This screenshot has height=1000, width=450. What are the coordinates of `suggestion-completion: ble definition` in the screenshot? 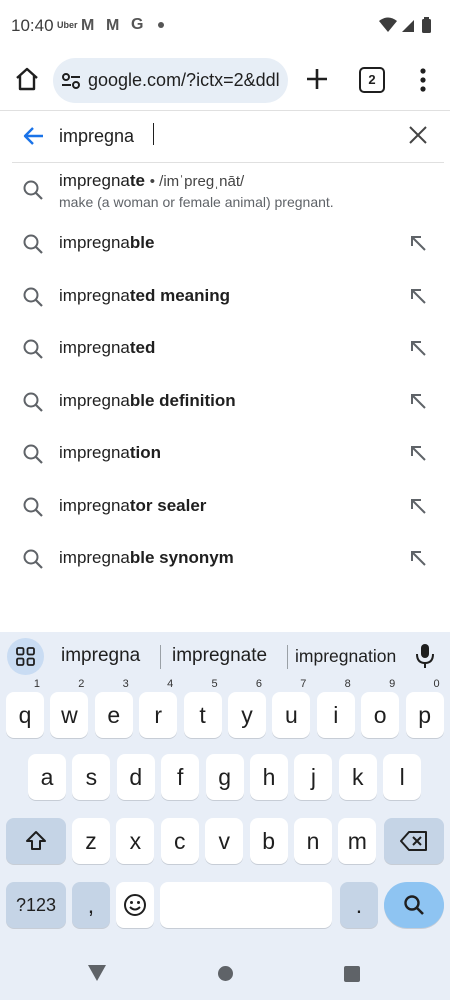 It's located at (182, 400).